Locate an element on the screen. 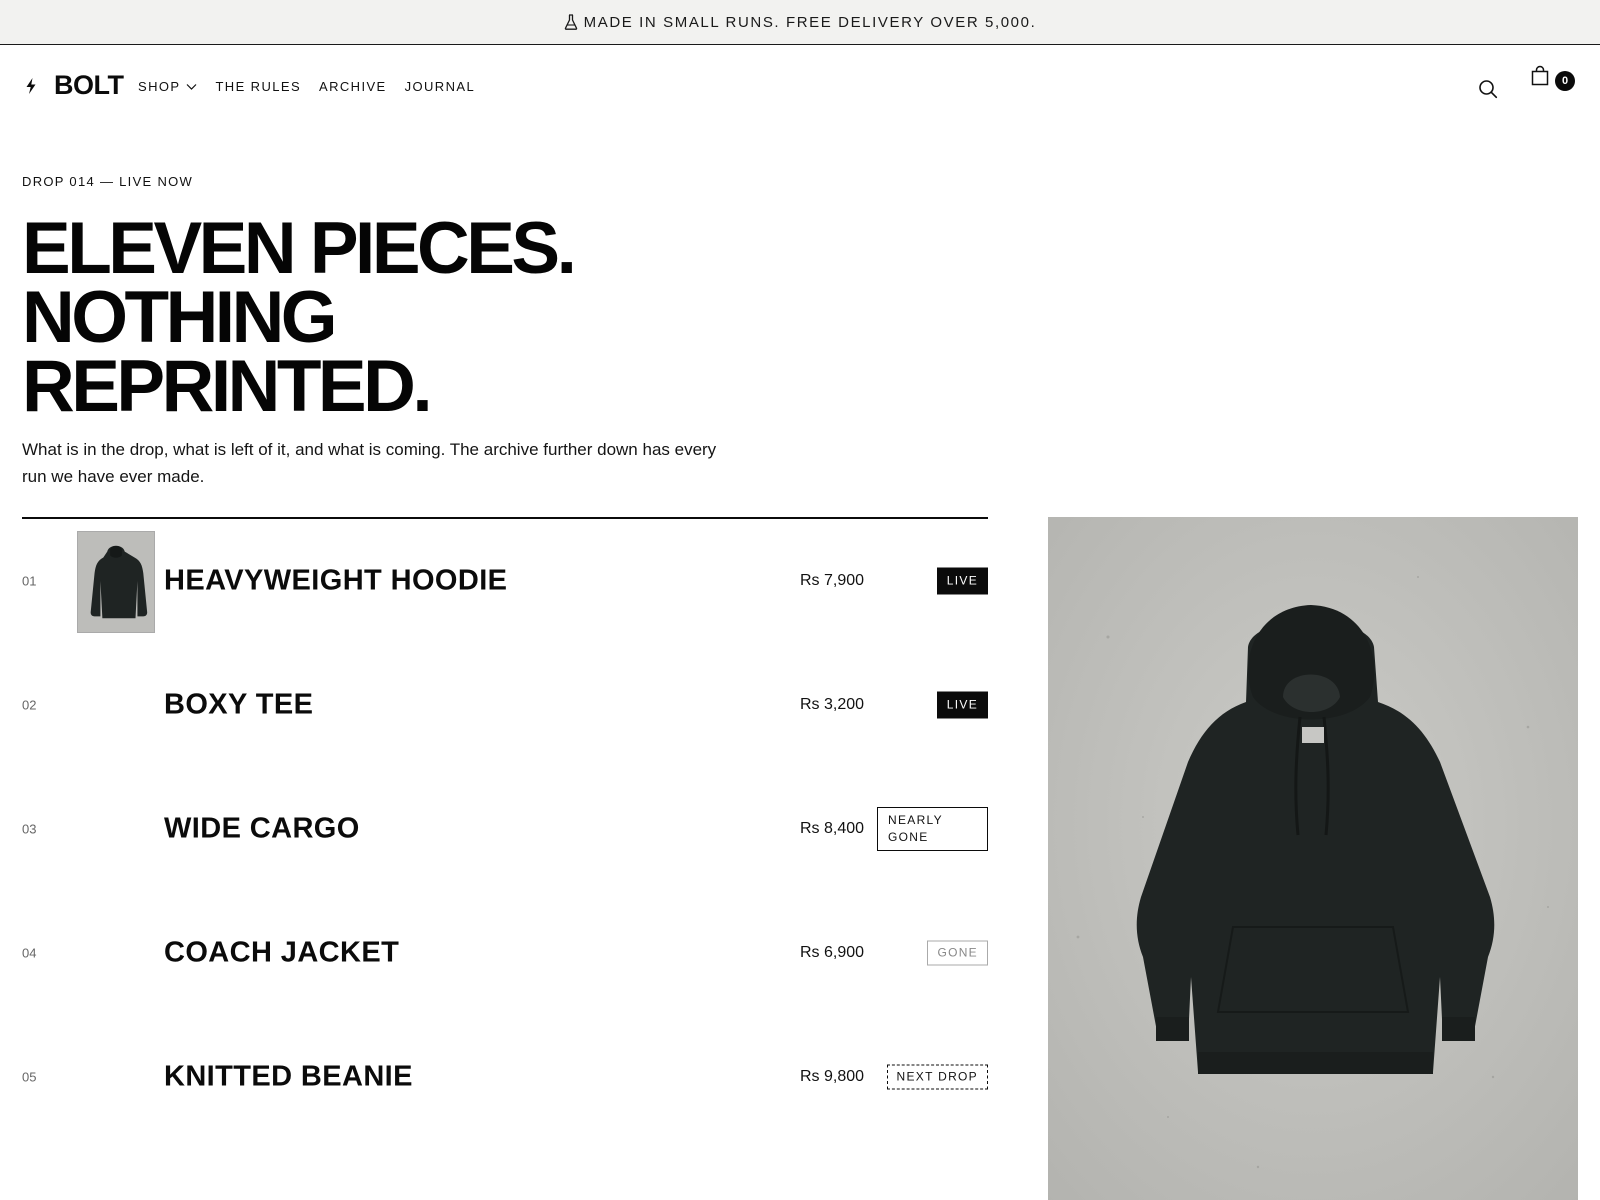 This screenshot has height=1200, width=1600. product-name: KNITTED BEANIE is located at coordinates (288, 1076).